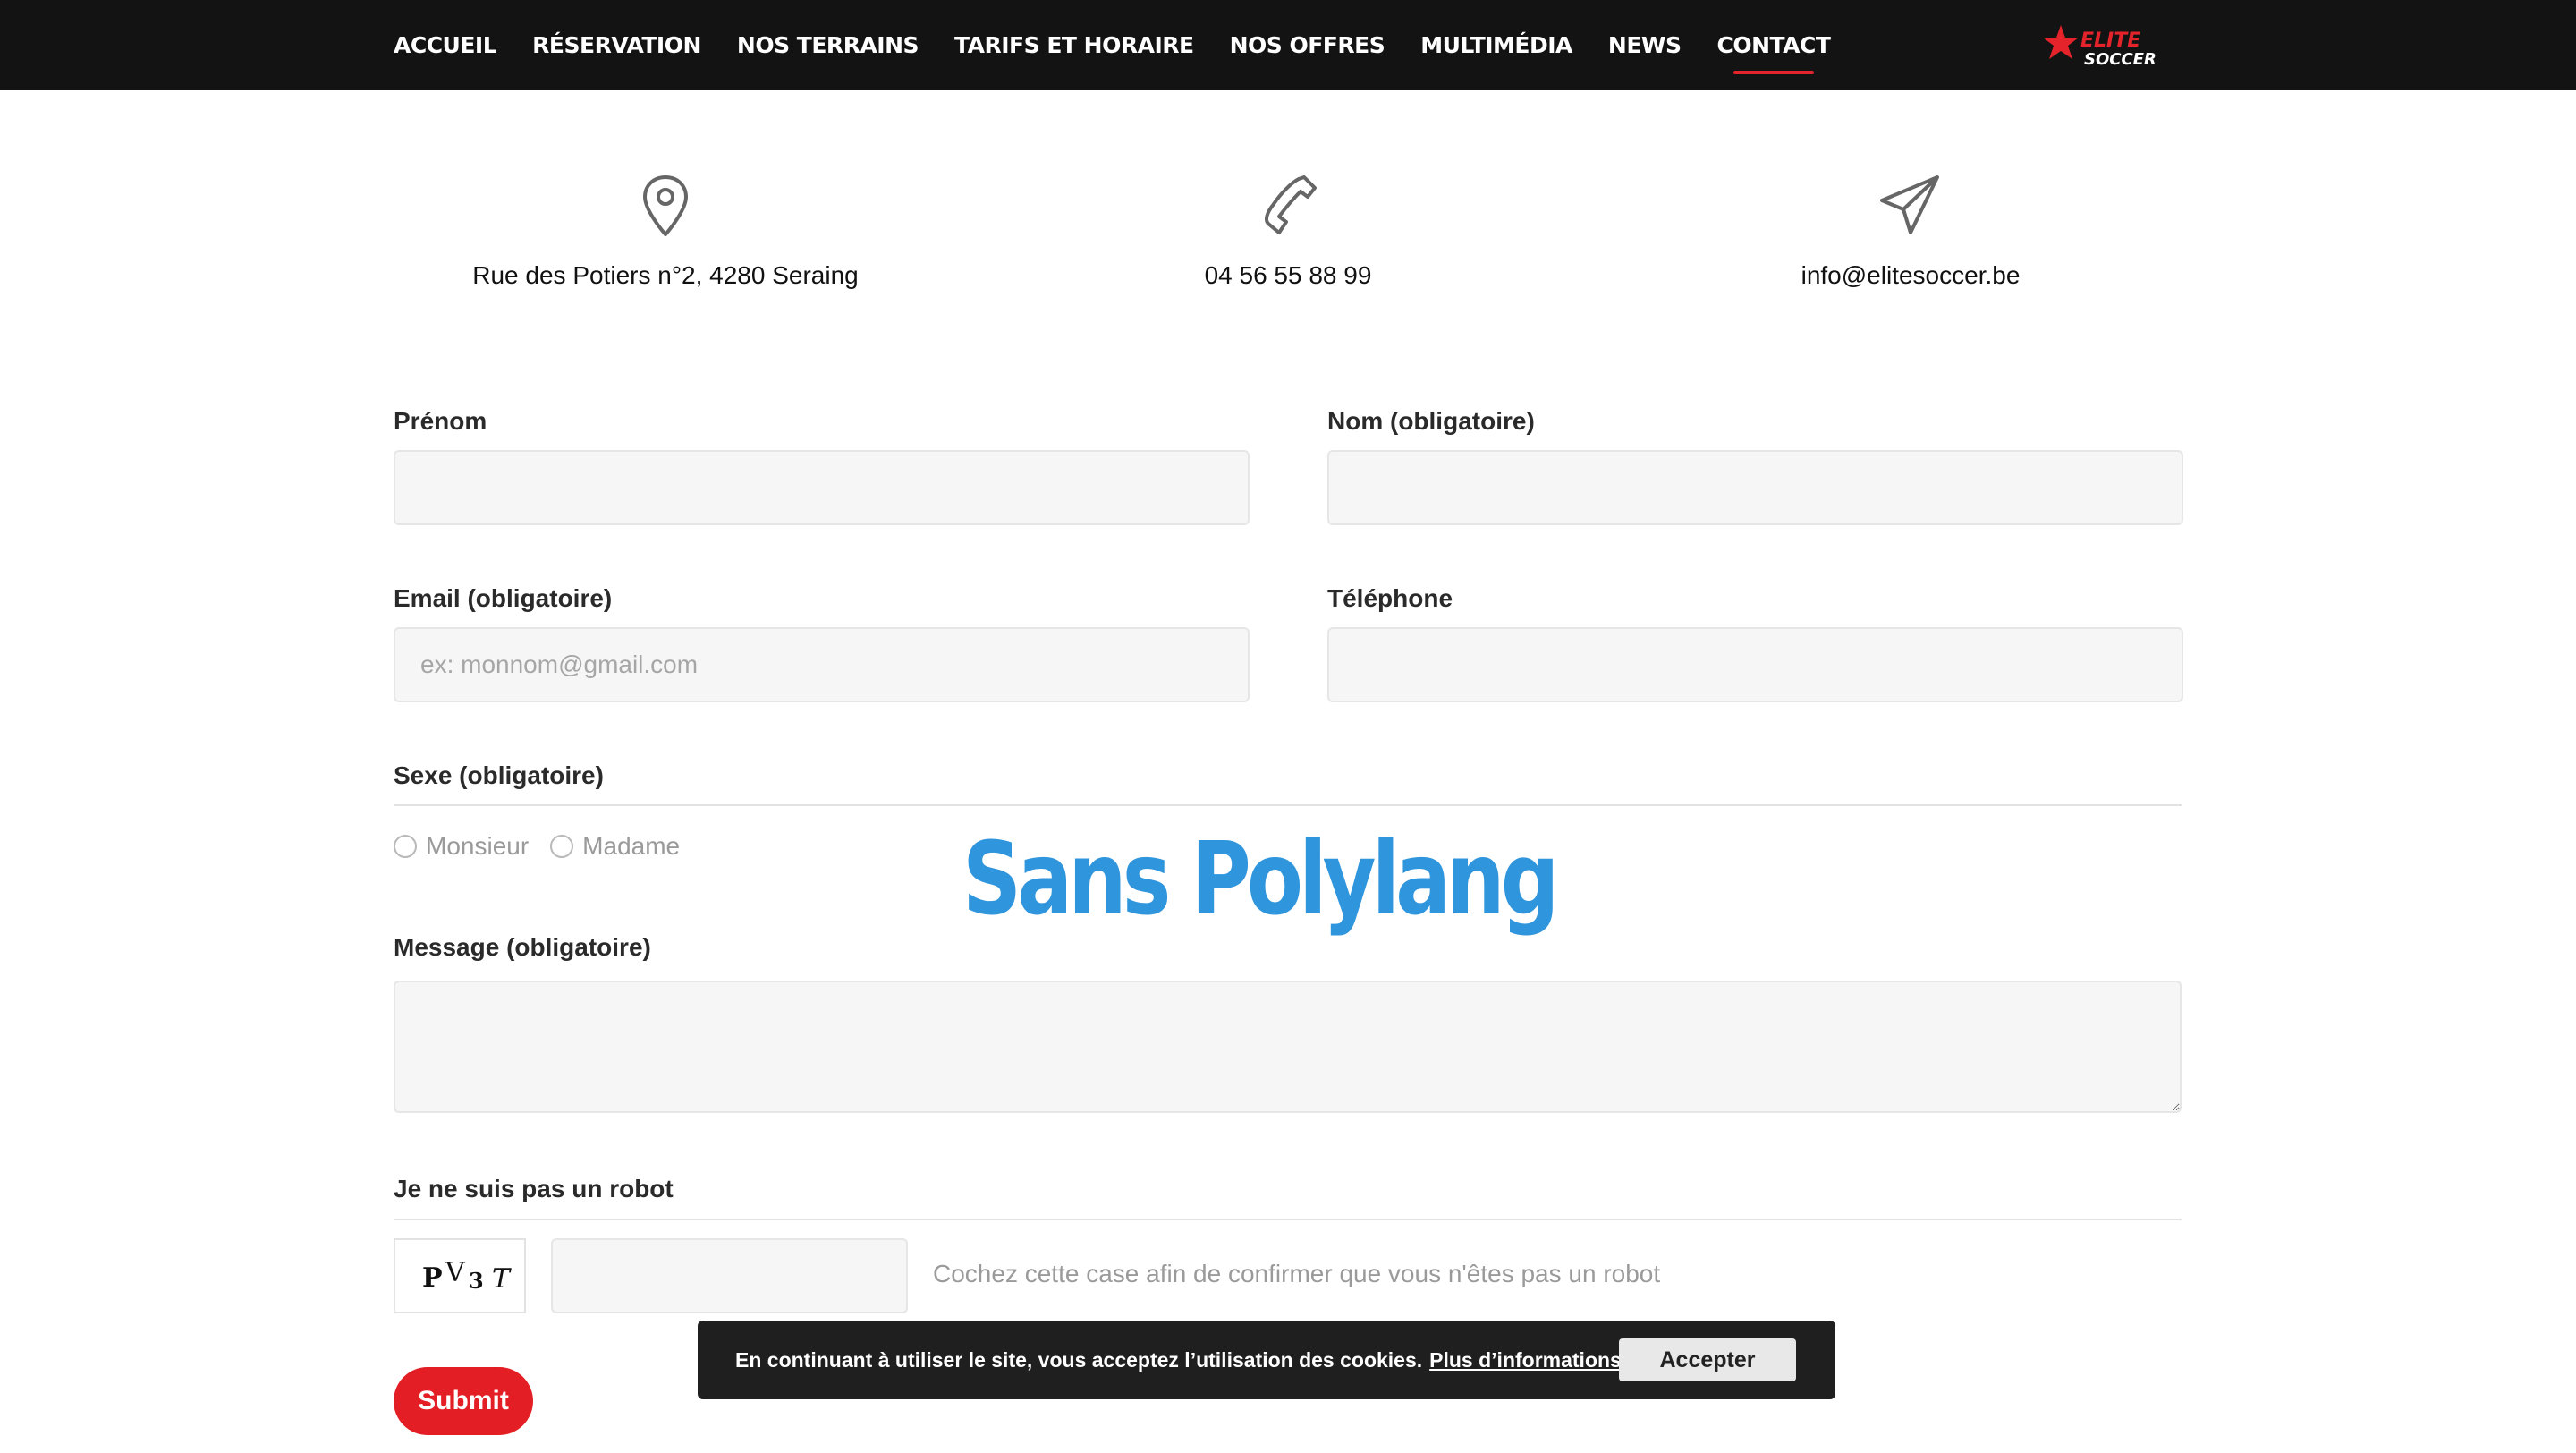 The width and height of the screenshot is (2576, 1453). What do you see at coordinates (822, 487) in the screenshot?
I see `firstname-input` at bounding box center [822, 487].